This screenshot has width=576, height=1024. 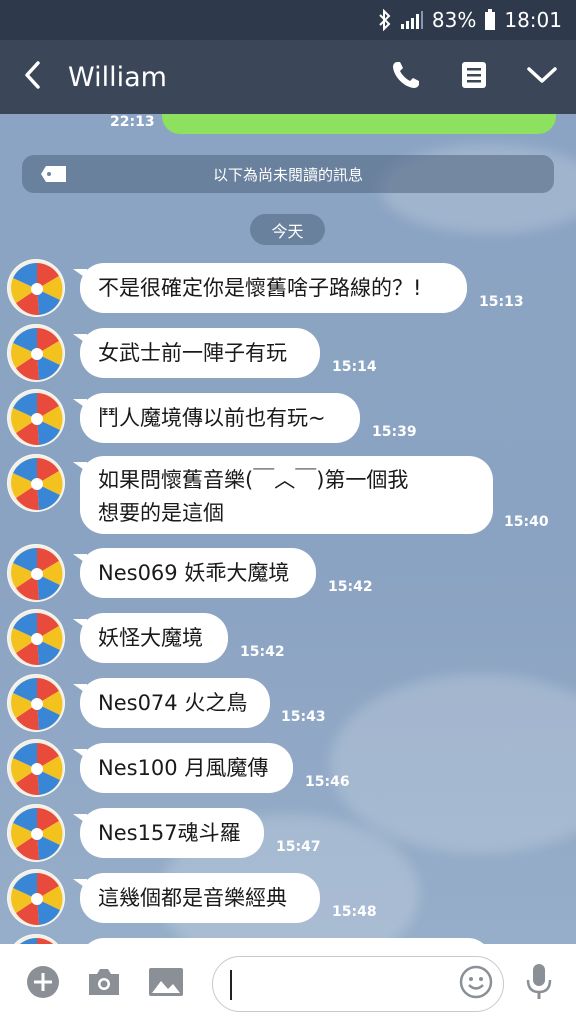 I want to click on battery-icon, so click(x=490, y=20).